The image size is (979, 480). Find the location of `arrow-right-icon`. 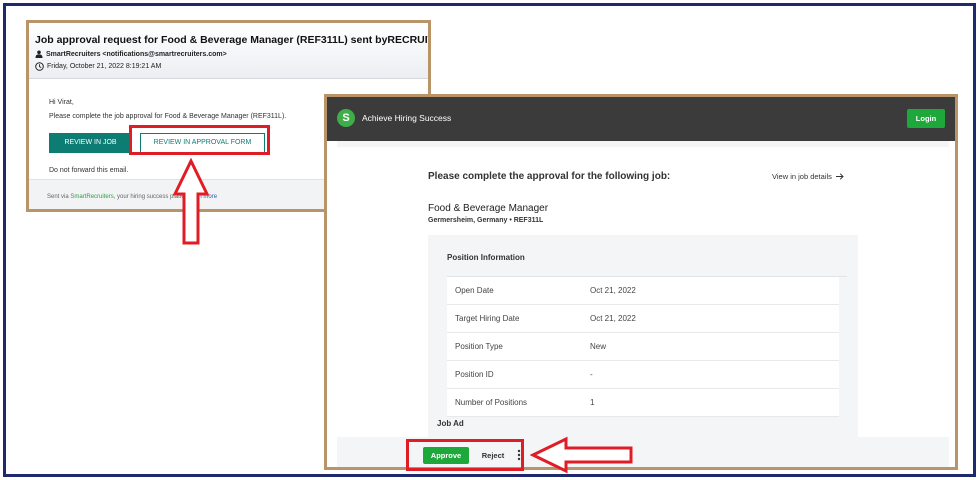

arrow-right-icon is located at coordinates (839, 176).